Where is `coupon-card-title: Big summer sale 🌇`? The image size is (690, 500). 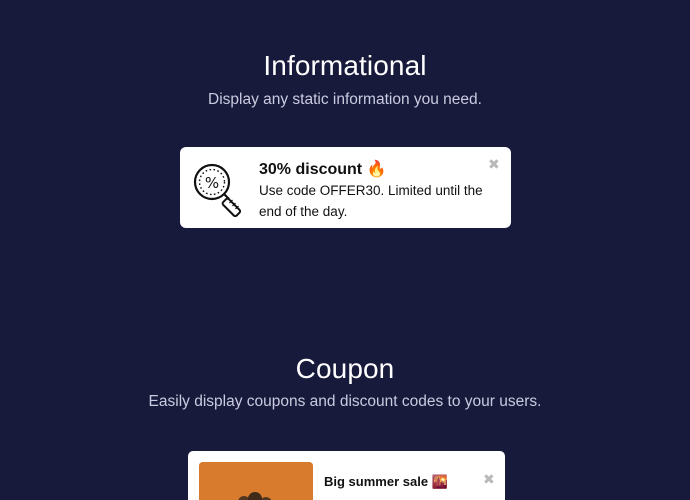
coupon-card-title: Big summer sale 🌇 is located at coordinates (386, 481).